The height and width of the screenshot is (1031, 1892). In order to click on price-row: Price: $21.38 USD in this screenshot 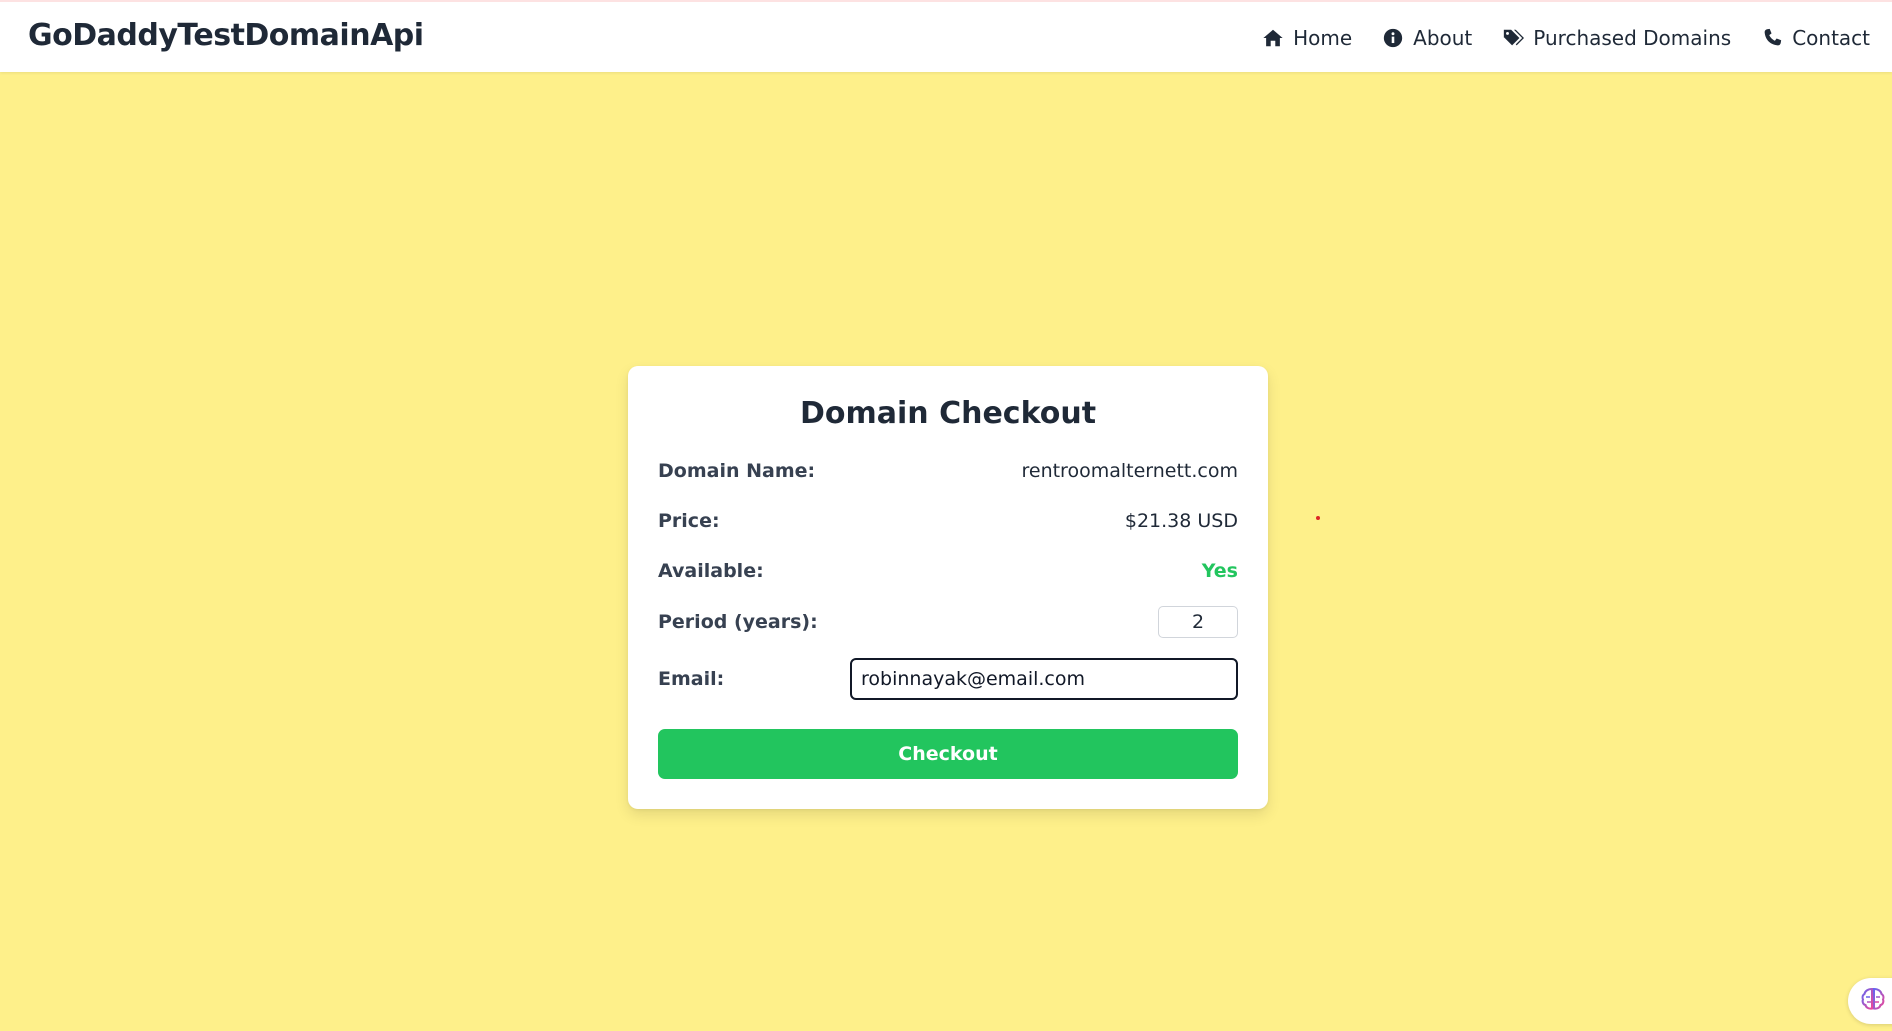, I will do `click(948, 521)`.